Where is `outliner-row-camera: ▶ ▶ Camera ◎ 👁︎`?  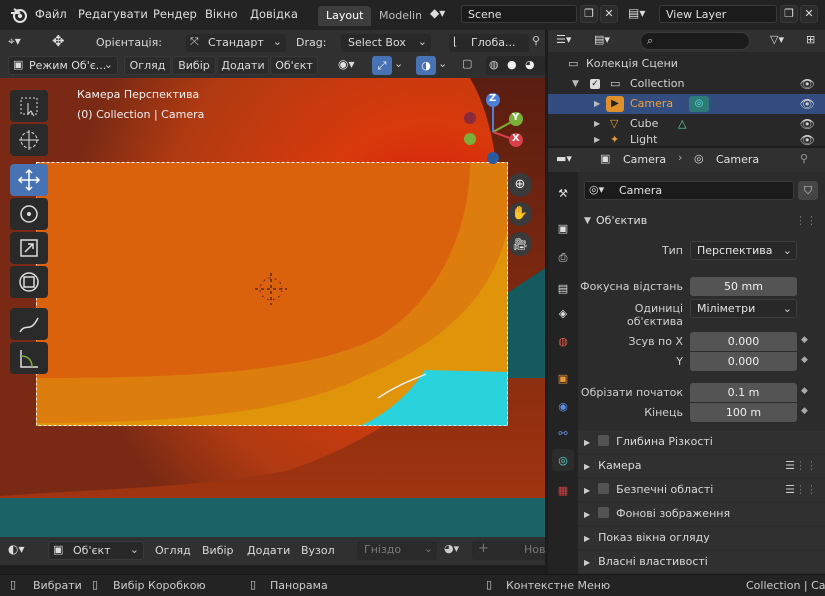 outliner-row-camera: ▶ ▶ Camera ◎ 👁︎ is located at coordinates (686, 104).